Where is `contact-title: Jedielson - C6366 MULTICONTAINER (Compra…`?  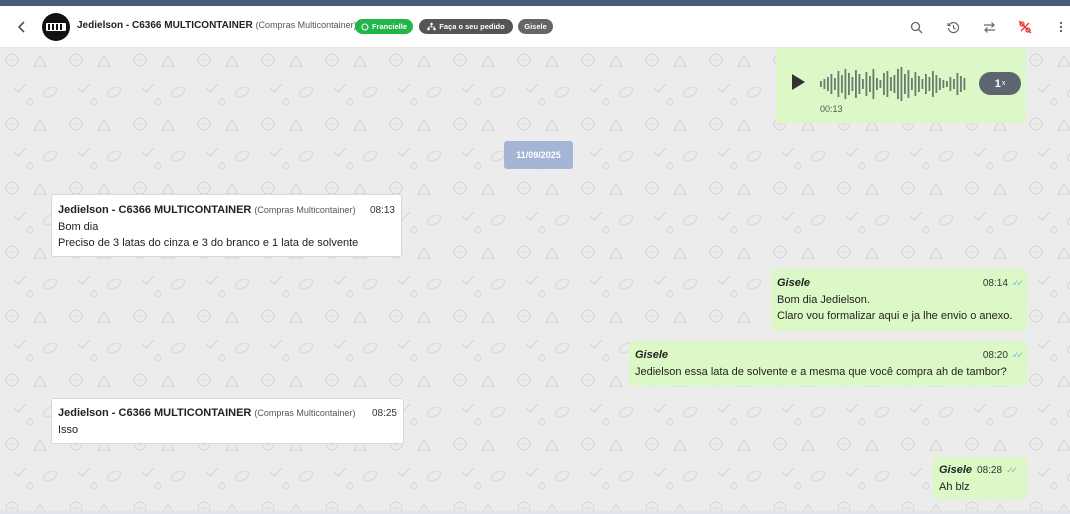 contact-title: Jedielson - C6366 MULTICONTAINER (Compra… is located at coordinates (217, 25).